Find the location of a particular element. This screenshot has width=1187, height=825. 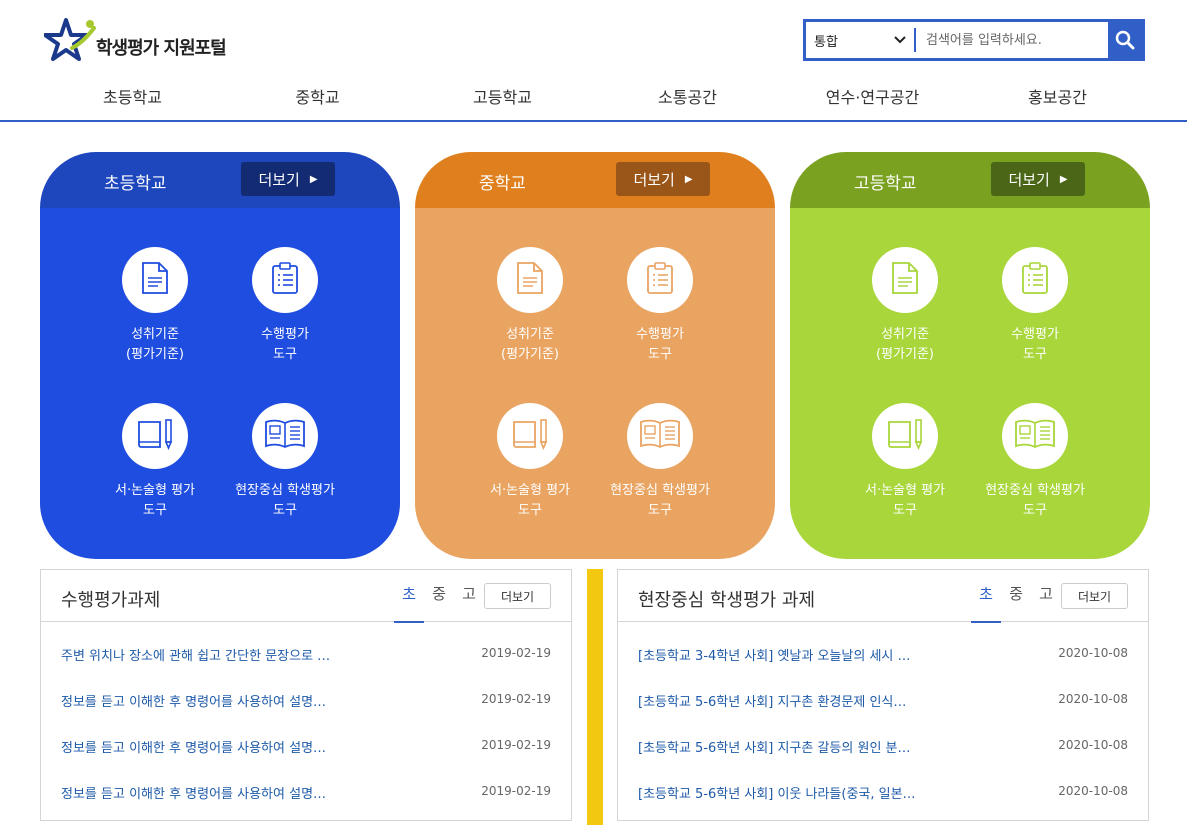

list-item: [초등학교 5-6학년 사회] 지구촌 갈등의 원인 분… 2020-10-08 is located at coordinates (883, 747).